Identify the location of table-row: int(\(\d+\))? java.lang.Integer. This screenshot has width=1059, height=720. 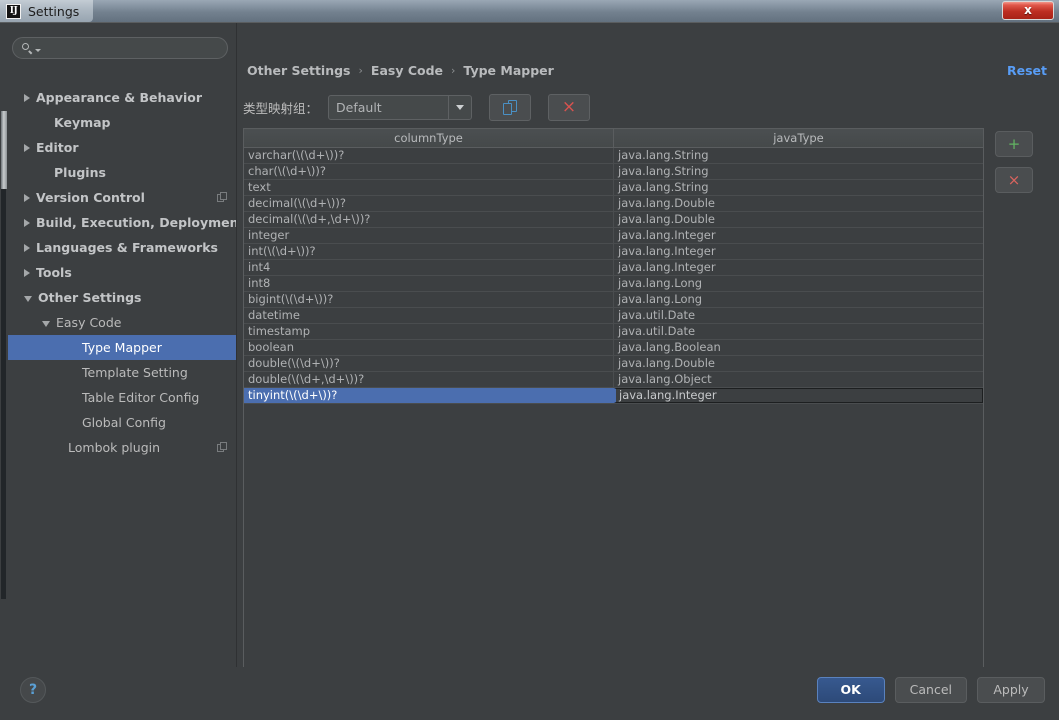
(613, 252).